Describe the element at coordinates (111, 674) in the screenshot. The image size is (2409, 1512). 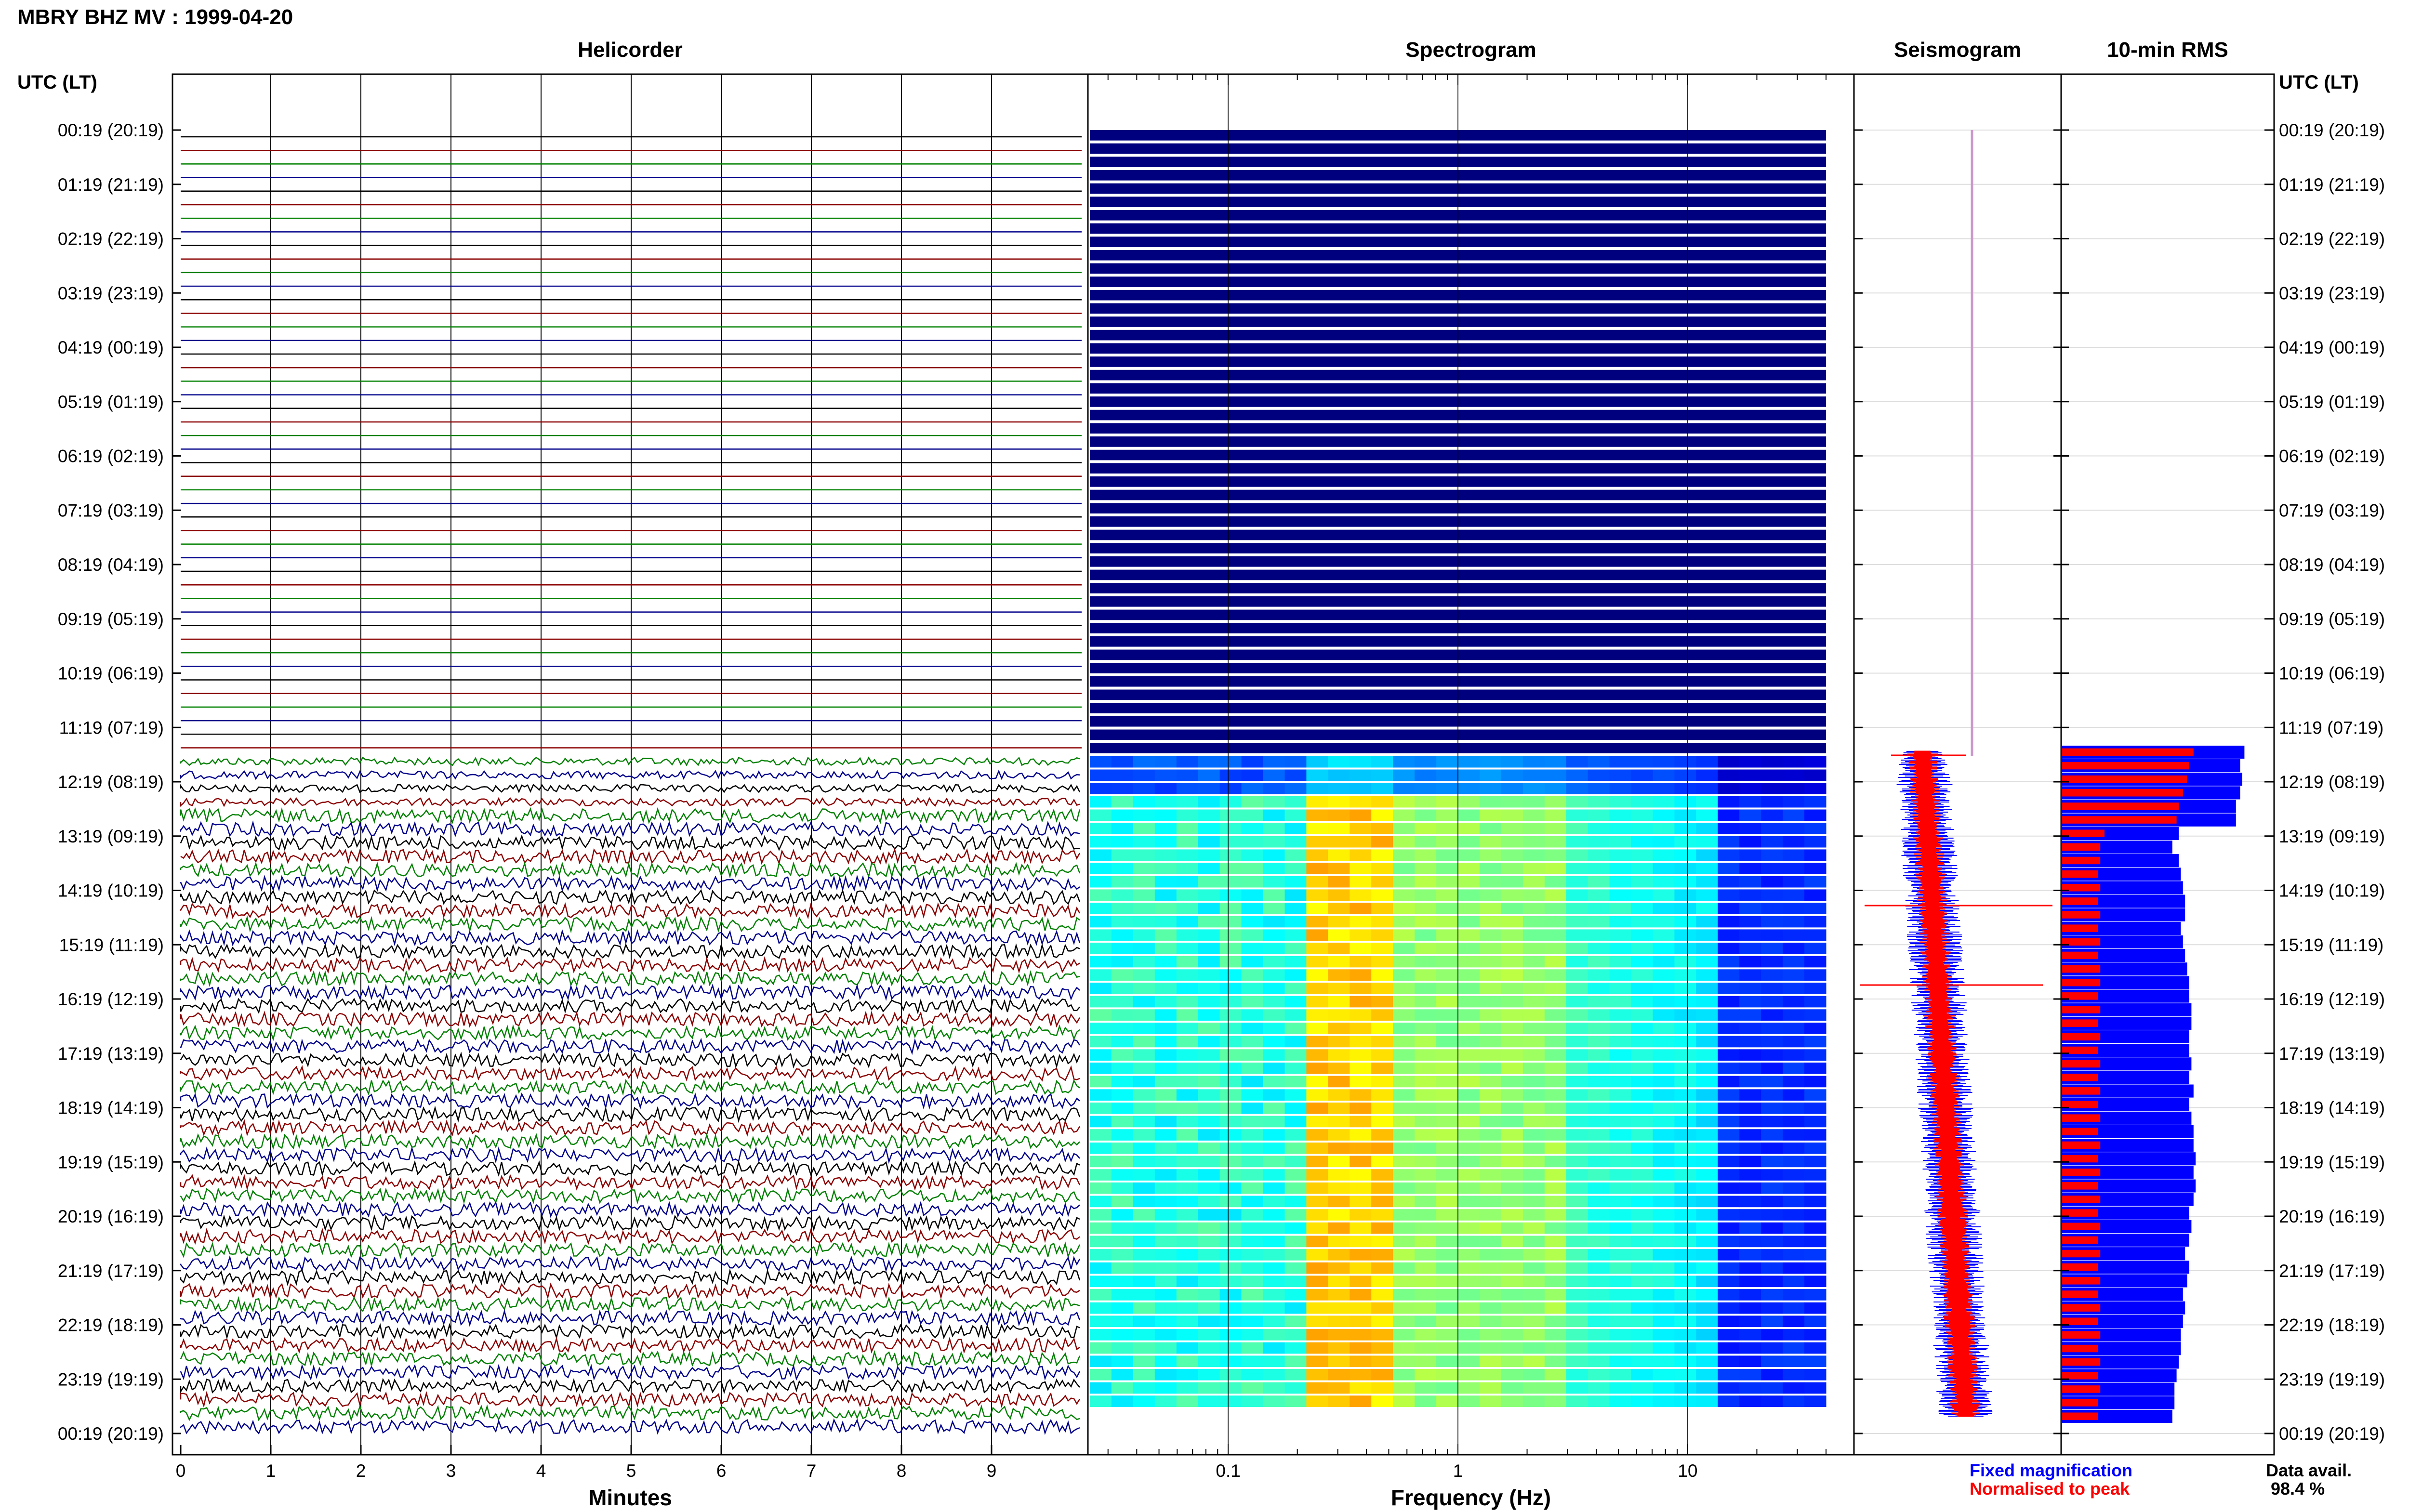
I see `row-label-left: 10:19 (06:19)` at that location.